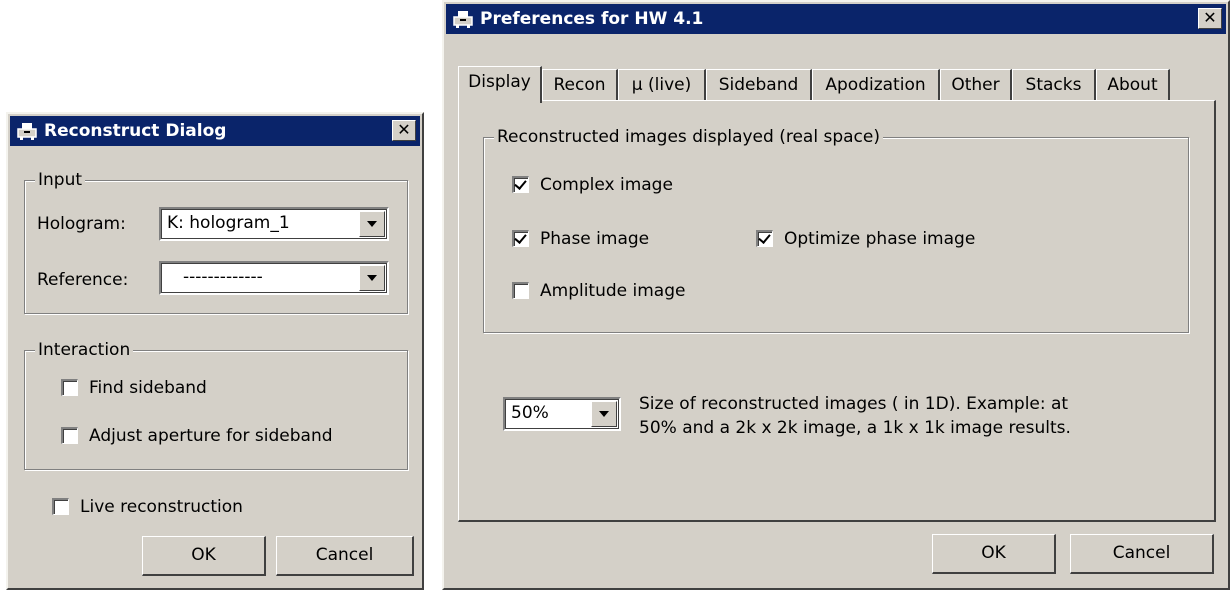 This screenshot has height=590, width=1230. Describe the element at coordinates (161, 507) in the screenshot. I see `live-reconstruction-label: Live reconstruction` at that location.